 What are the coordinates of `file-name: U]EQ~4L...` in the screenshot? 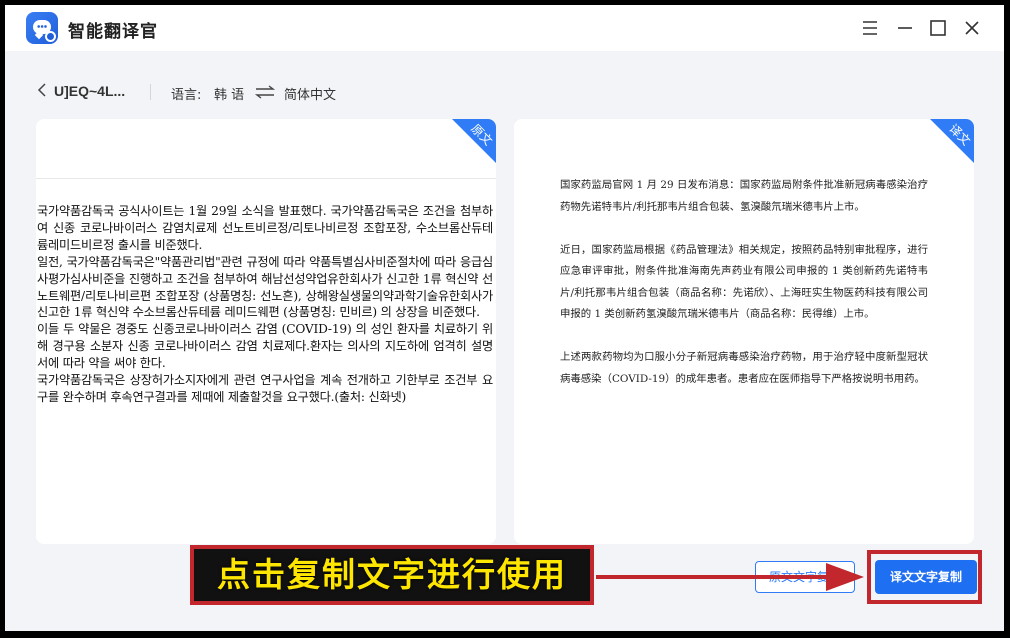 It's located at (90, 91).